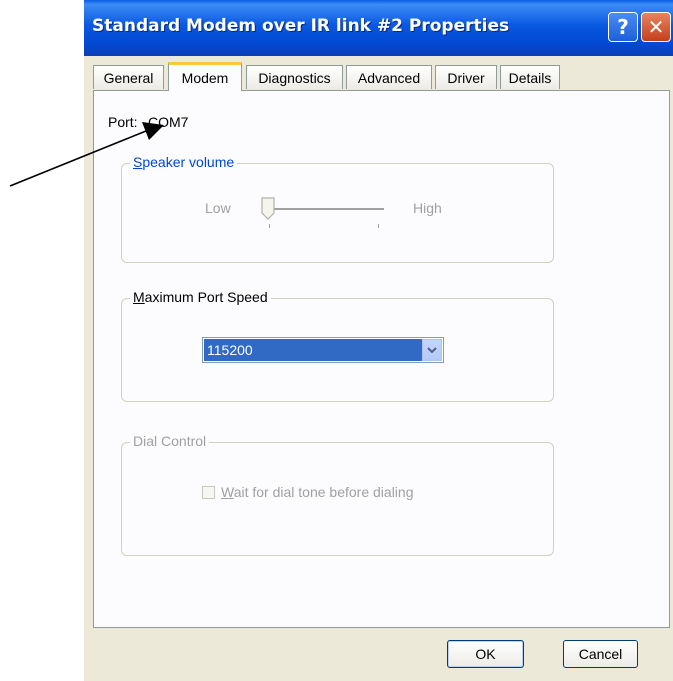 The image size is (673, 681). What do you see at coordinates (86, 154) in the screenshot?
I see `annotation-arrow` at bounding box center [86, 154].